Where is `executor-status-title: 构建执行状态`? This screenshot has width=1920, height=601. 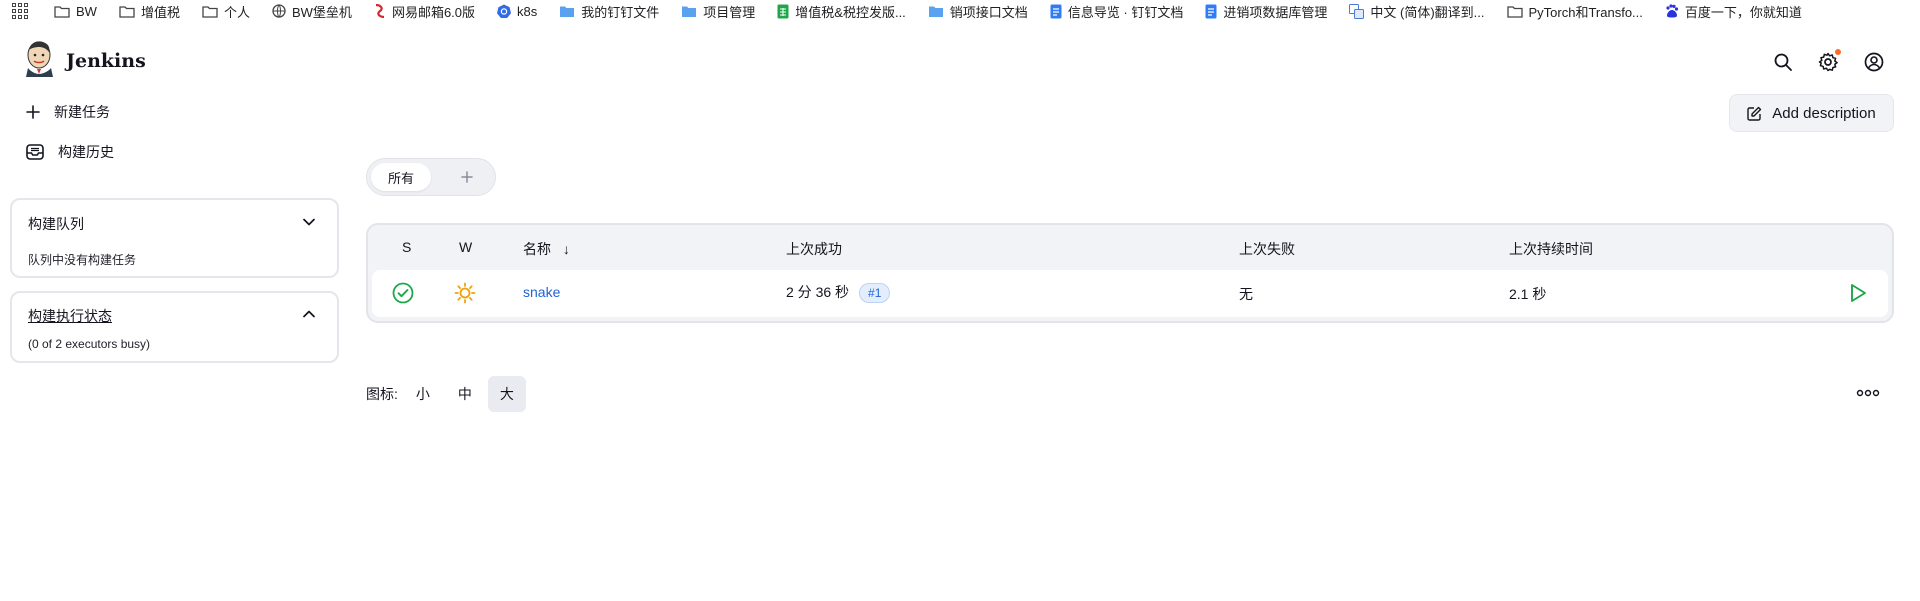 executor-status-title: 构建执行状态 is located at coordinates (70, 316).